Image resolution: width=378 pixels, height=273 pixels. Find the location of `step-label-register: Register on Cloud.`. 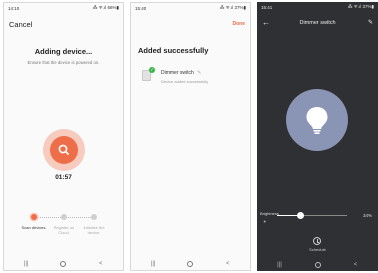

step-label-register: Register on Cloud. is located at coordinates (64, 230).